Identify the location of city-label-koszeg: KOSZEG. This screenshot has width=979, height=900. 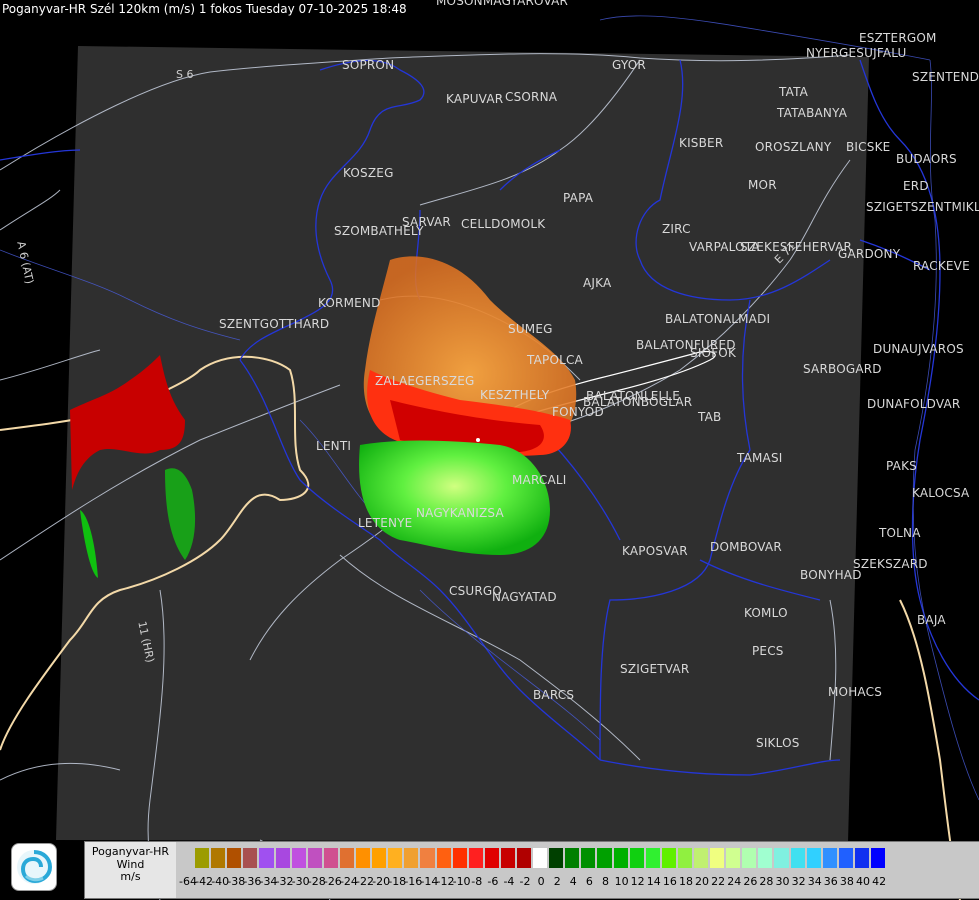
(368, 173).